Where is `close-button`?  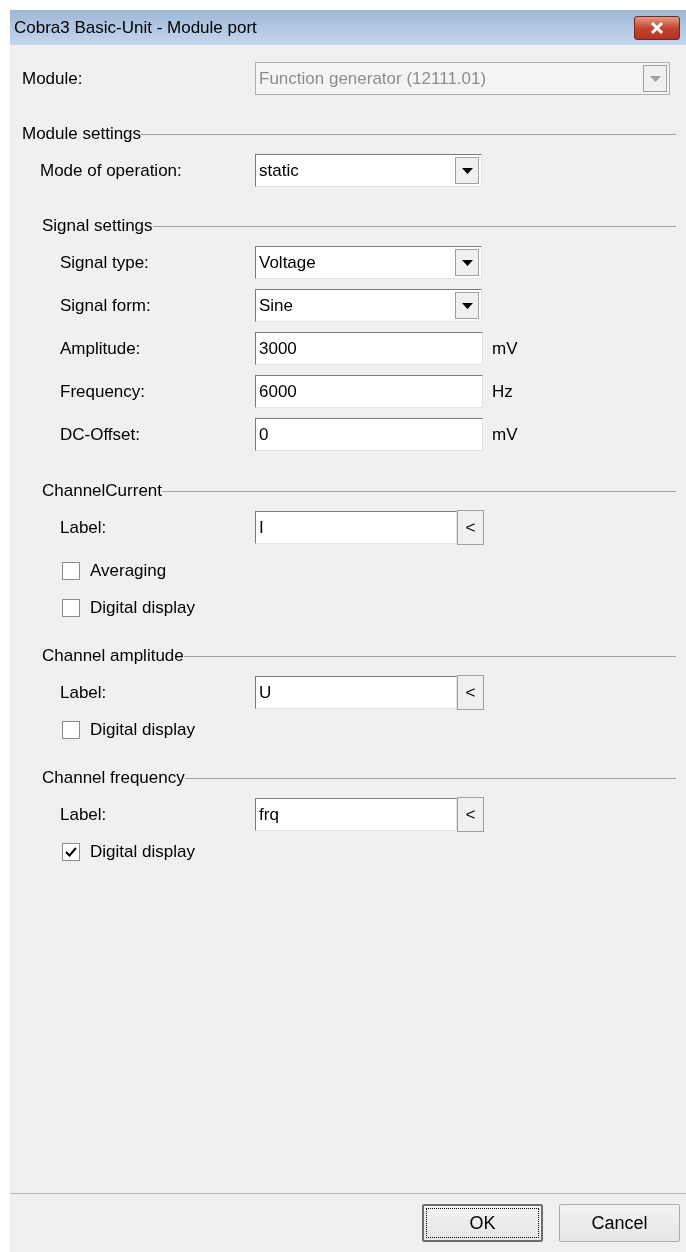 close-button is located at coordinates (657, 27).